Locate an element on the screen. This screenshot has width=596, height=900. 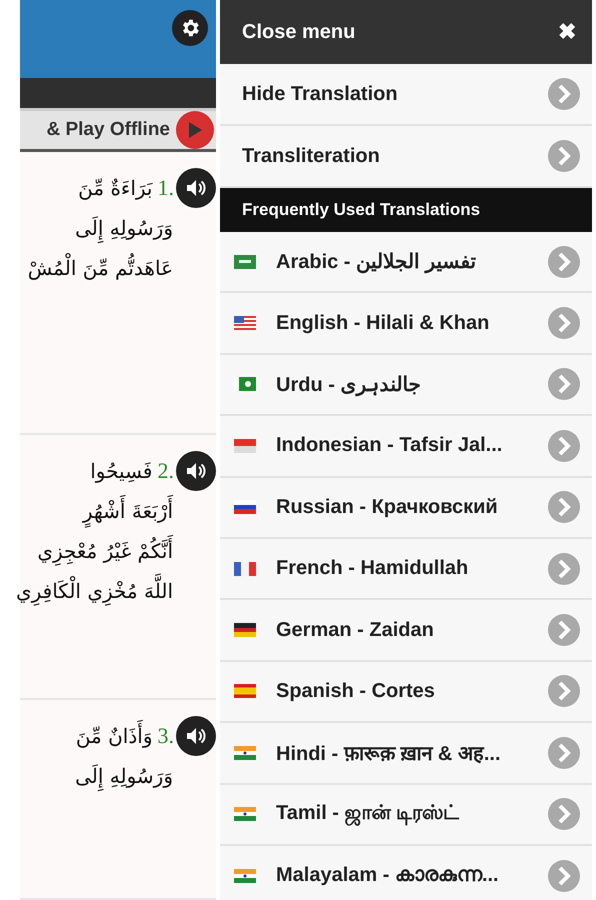
verse-number: 3. is located at coordinates (166, 736).